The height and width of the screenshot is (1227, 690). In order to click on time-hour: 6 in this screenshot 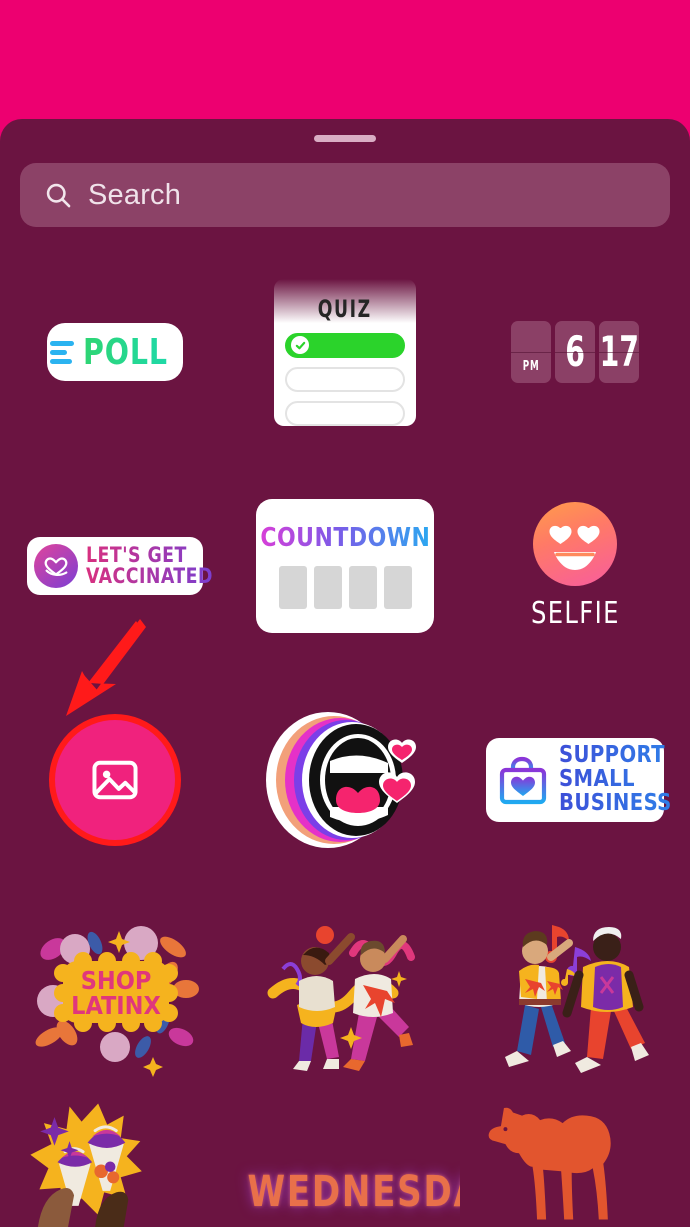, I will do `click(575, 352)`.